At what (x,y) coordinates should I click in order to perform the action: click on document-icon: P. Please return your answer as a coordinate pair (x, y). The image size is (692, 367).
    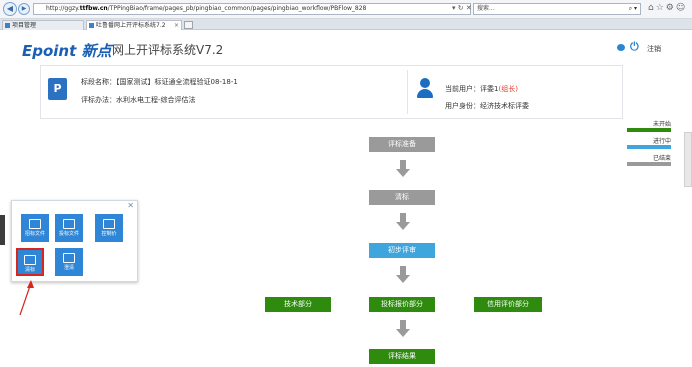
    Looking at the image, I should click on (57, 89).